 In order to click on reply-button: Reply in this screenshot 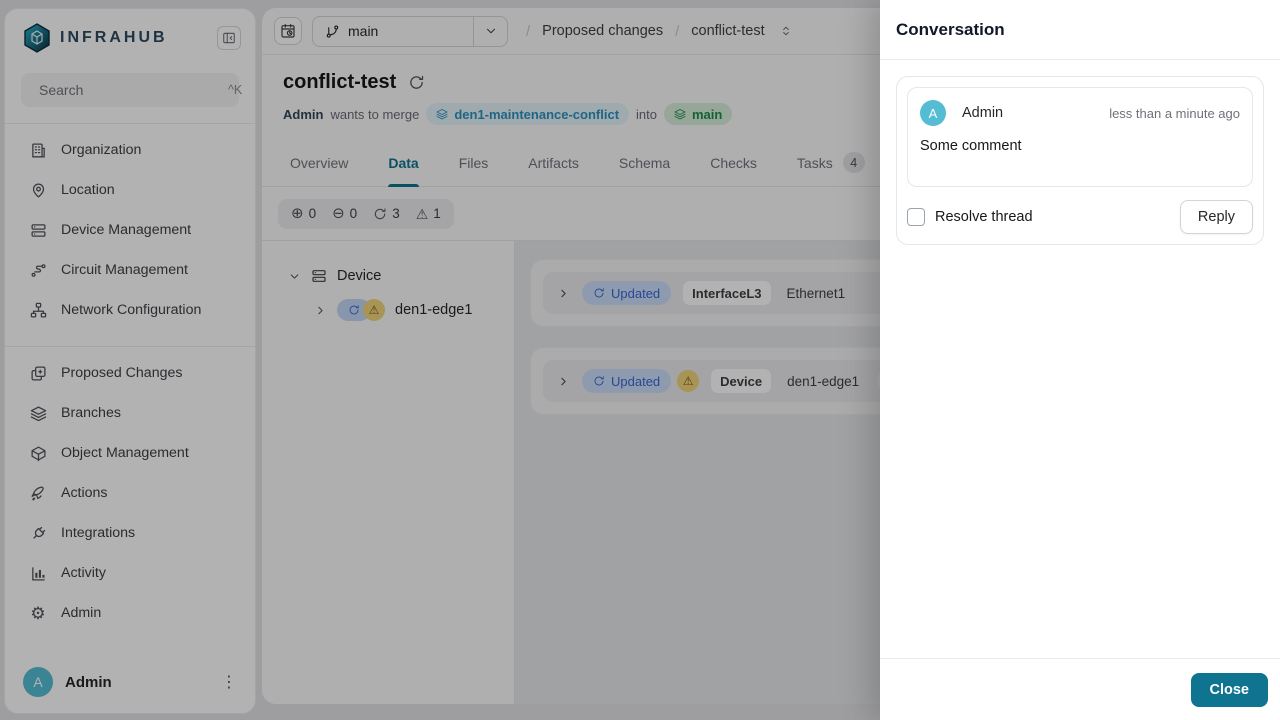, I will do `click(1216, 217)`.